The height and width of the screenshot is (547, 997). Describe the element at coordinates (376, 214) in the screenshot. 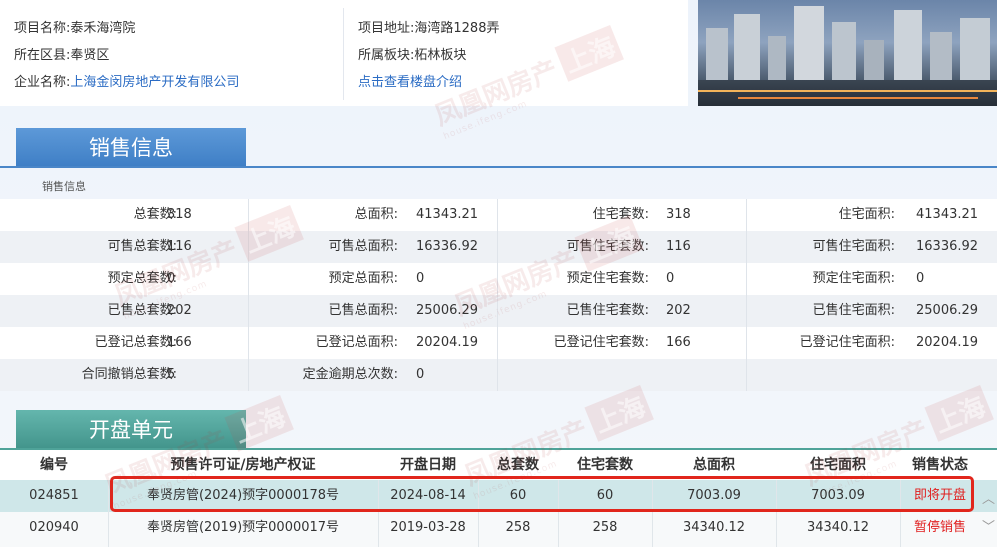

I see `stat-label: 总面积:` at that location.